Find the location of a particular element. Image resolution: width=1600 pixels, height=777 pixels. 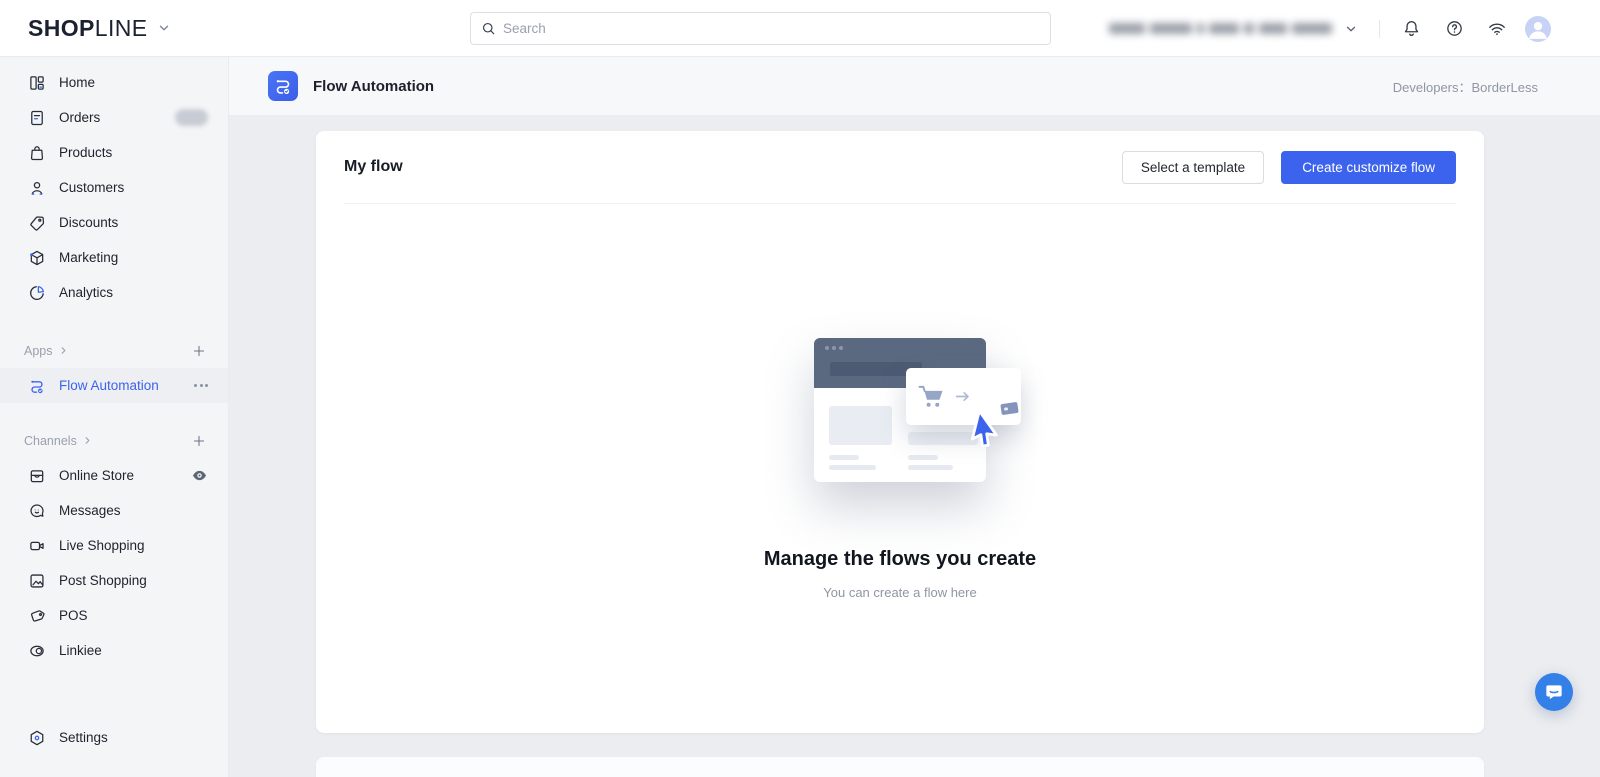

logo-line: LINE is located at coordinates (121, 27).